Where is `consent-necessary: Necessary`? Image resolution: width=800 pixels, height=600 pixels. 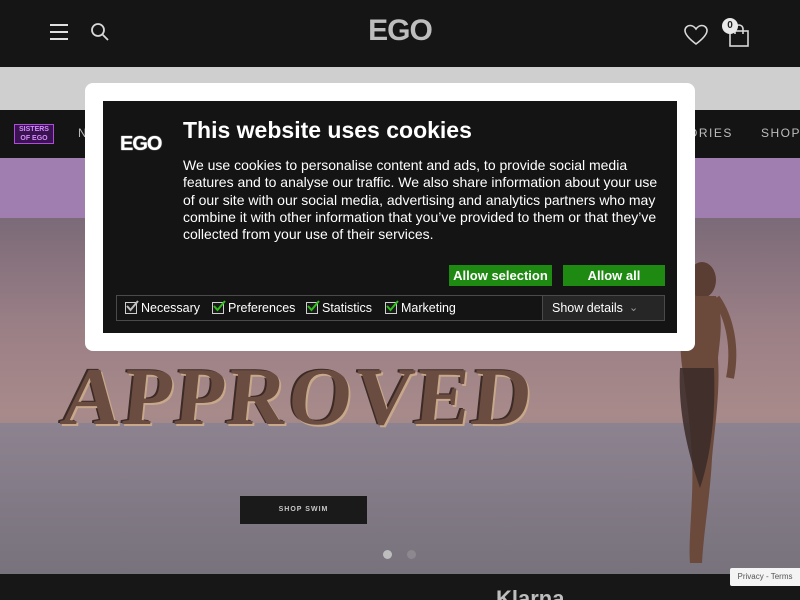 consent-necessary: Necessary is located at coordinates (163, 307).